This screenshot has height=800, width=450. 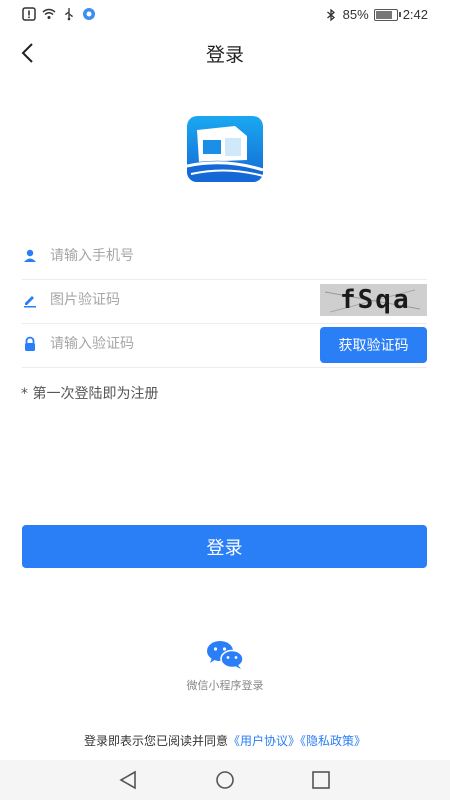 I want to click on captcha-image: fSqa, so click(x=373, y=300).